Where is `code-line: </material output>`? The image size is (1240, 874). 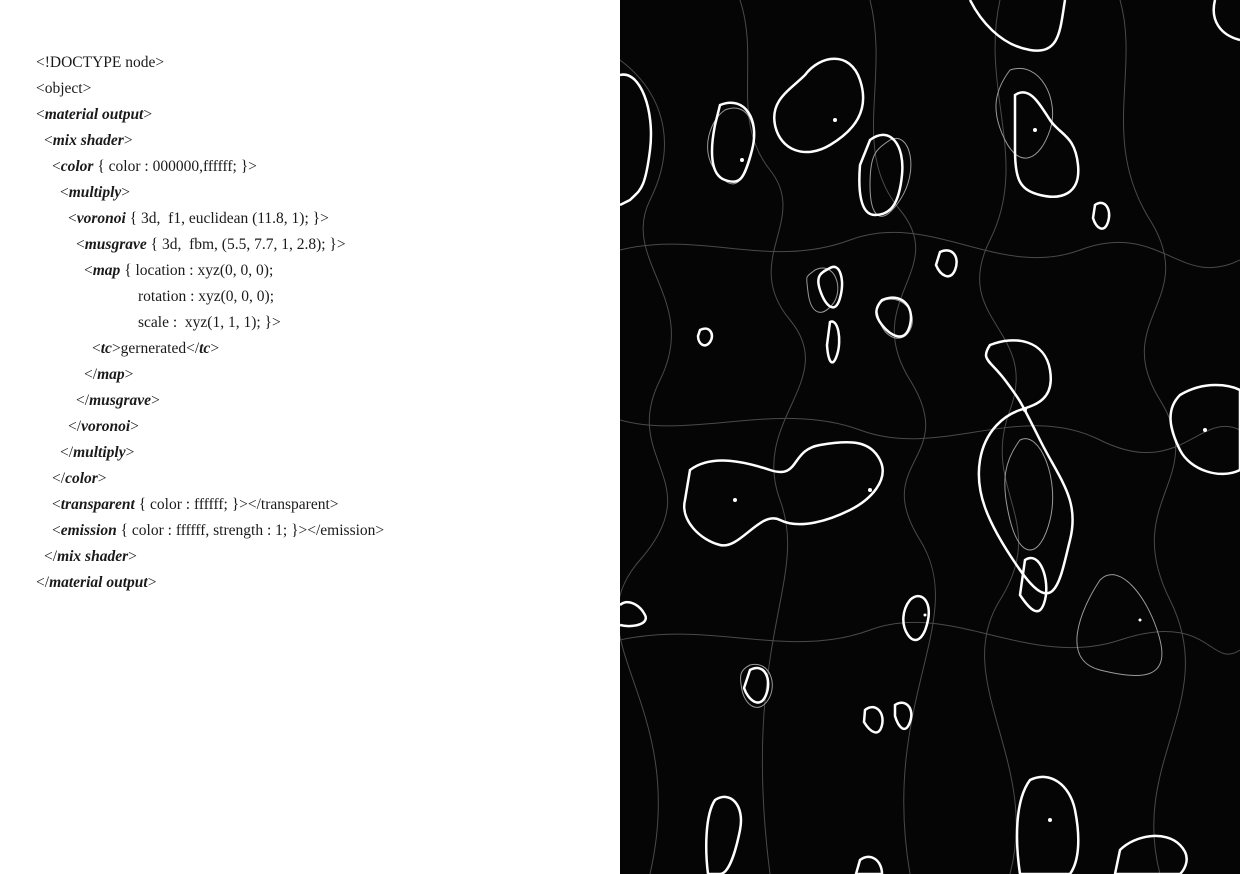 code-line: </material output> is located at coordinates (96, 583).